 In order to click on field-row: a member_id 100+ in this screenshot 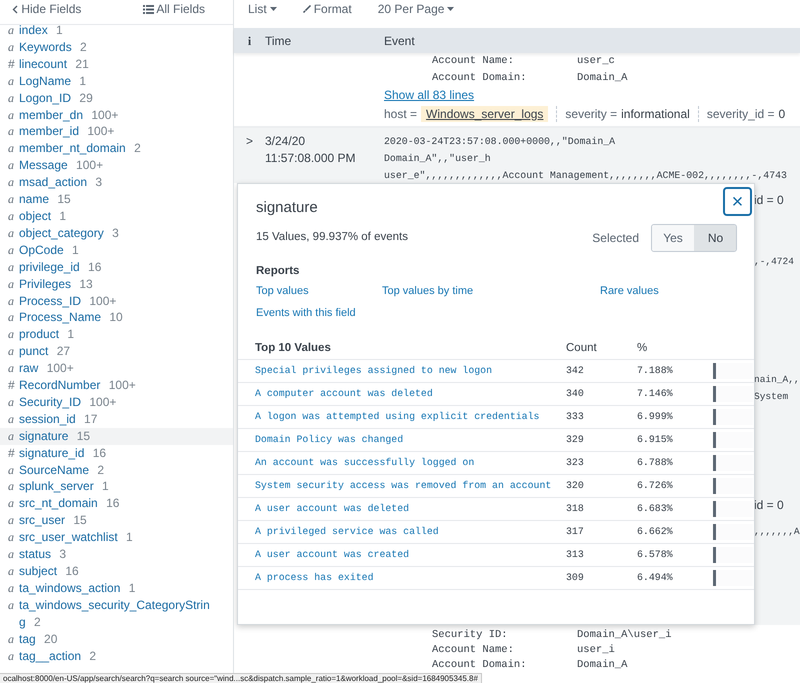, I will do `click(116, 131)`.